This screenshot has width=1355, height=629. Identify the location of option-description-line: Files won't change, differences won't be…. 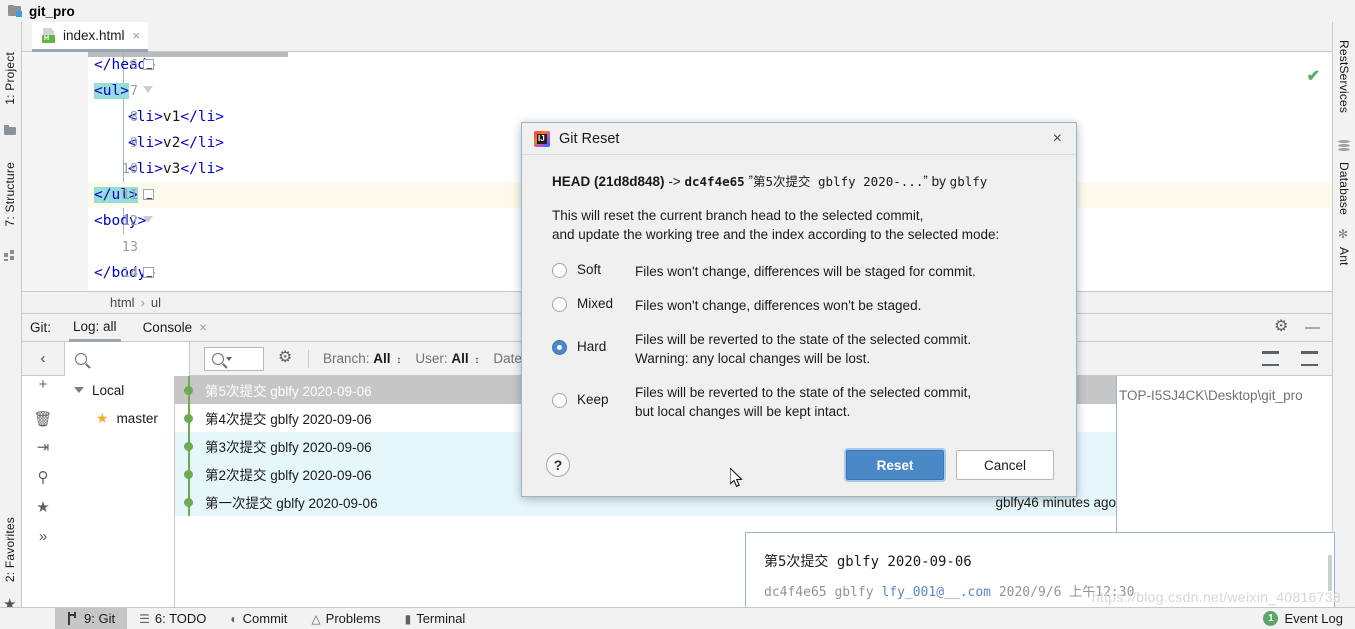
(778, 305).